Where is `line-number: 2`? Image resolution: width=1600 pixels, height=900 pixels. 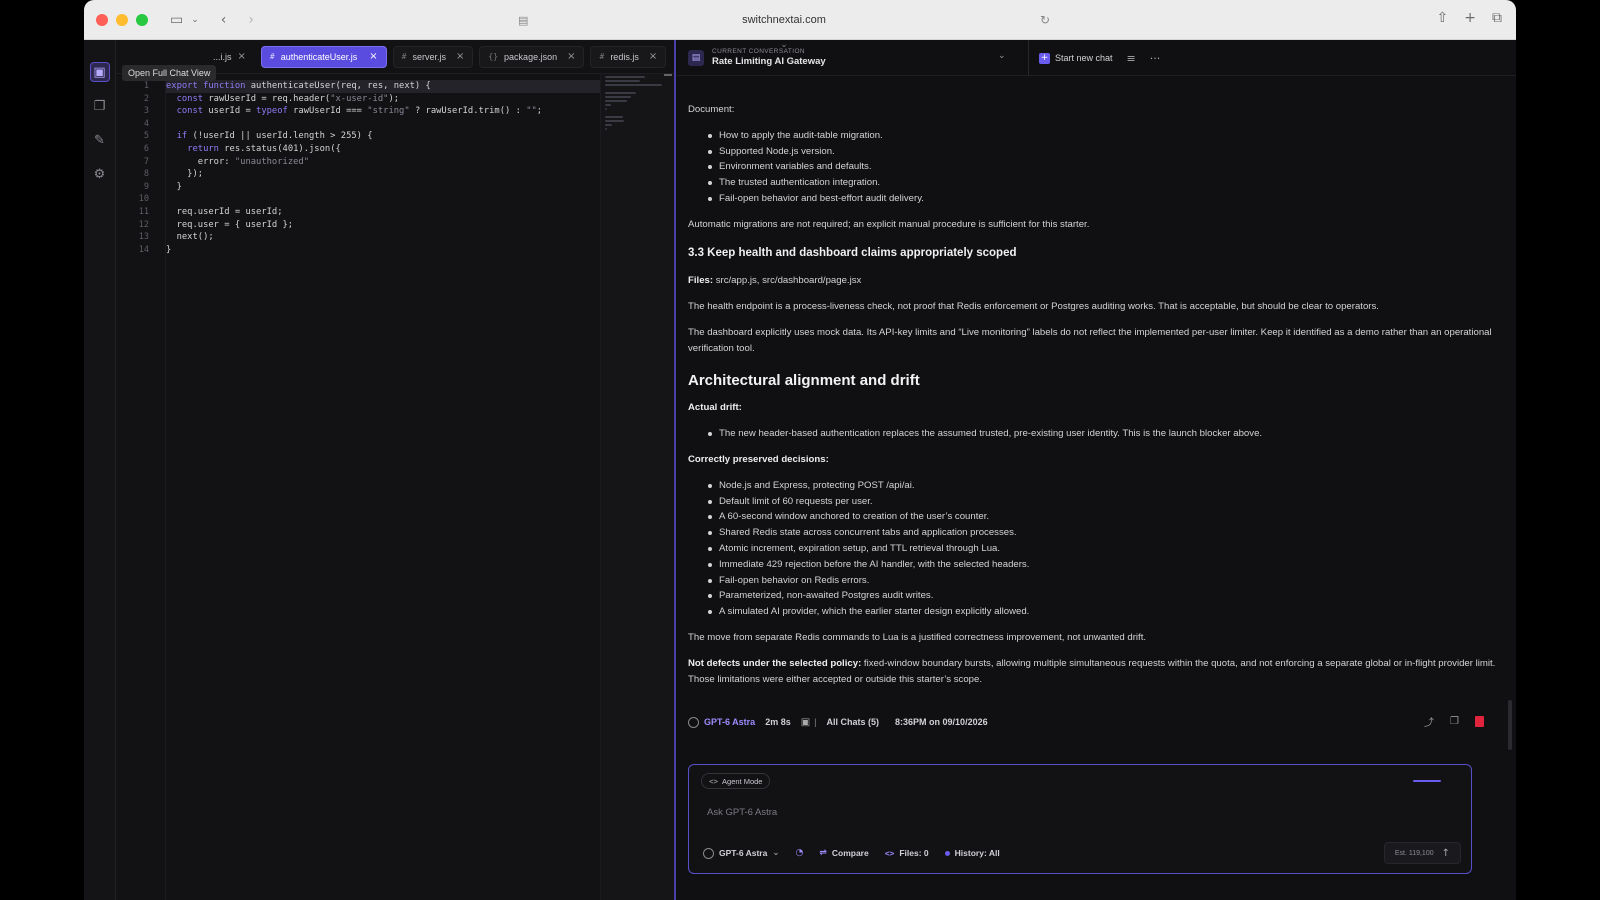
line-number: 2 is located at coordinates (146, 98).